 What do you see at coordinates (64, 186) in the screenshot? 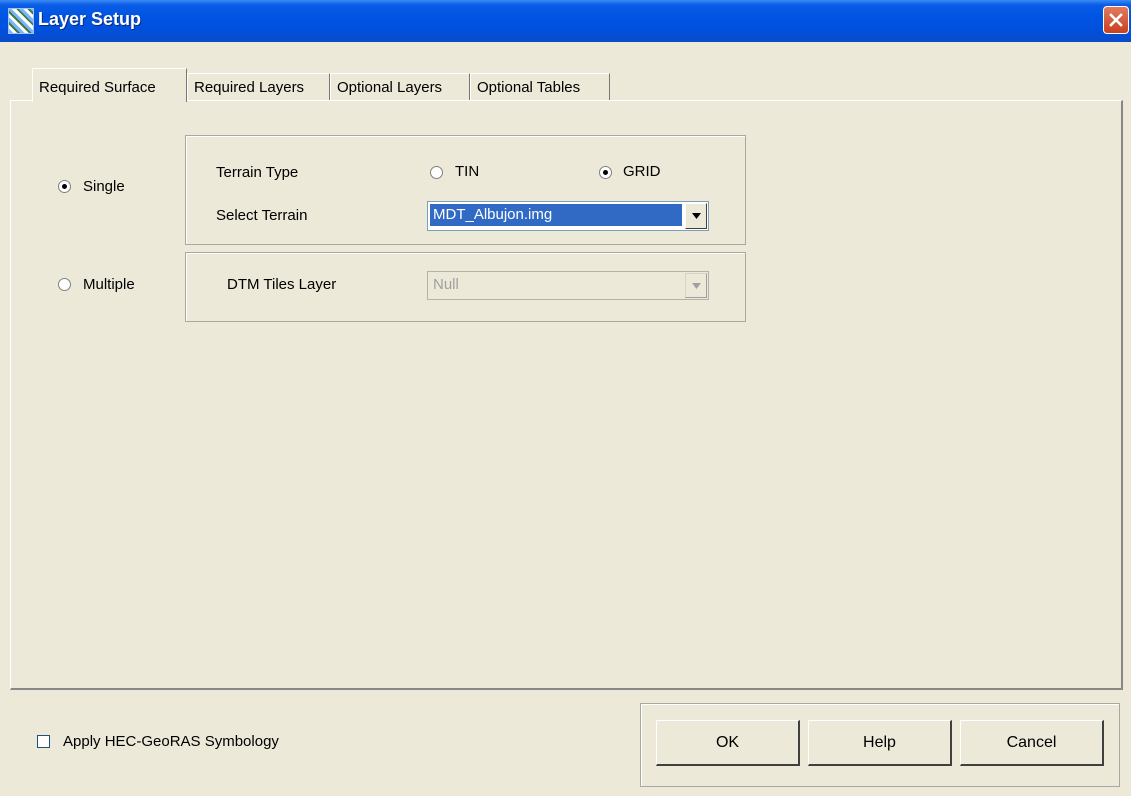
I see `single-radio` at bounding box center [64, 186].